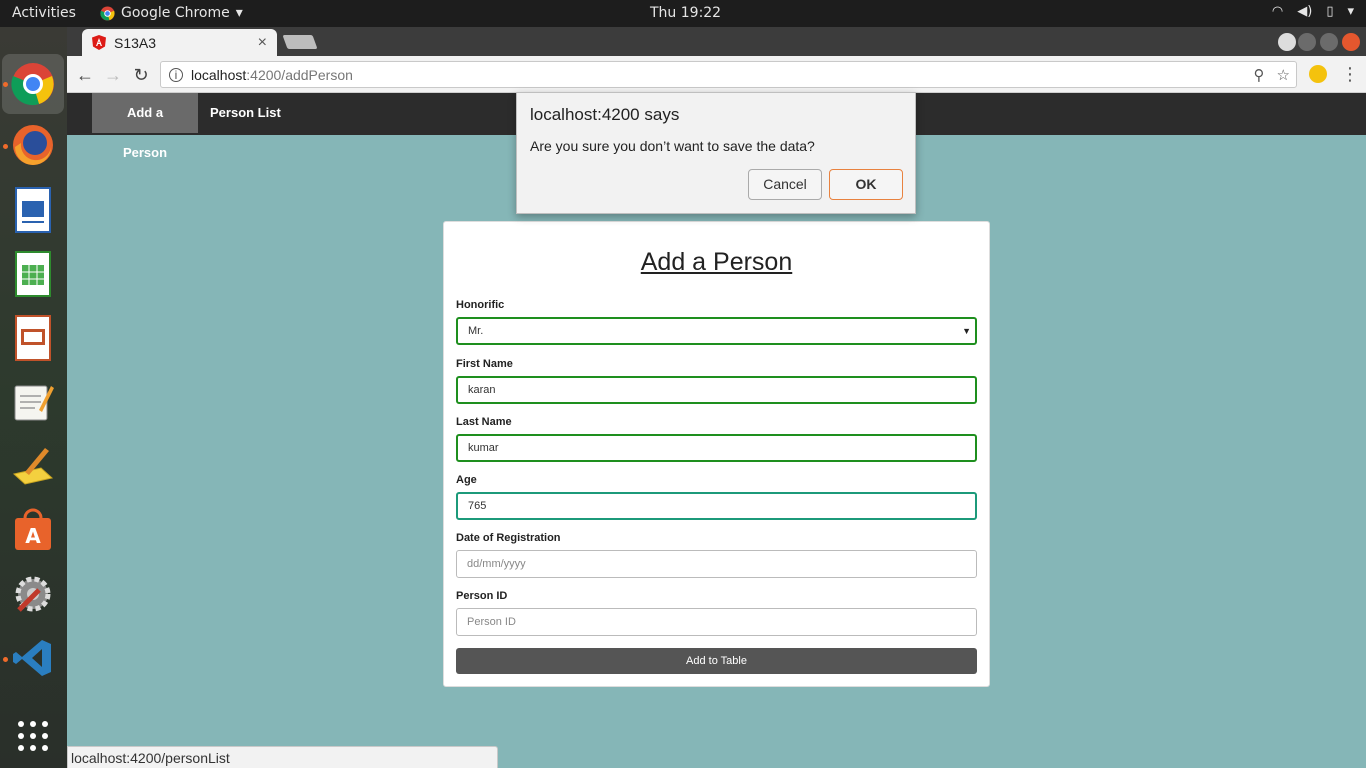 The width and height of the screenshot is (1366, 768). What do you see at coordinates (175, 13) in the screenshot?
I see `app-menu-label: Google Chrome` at bounding box center [175, 13].